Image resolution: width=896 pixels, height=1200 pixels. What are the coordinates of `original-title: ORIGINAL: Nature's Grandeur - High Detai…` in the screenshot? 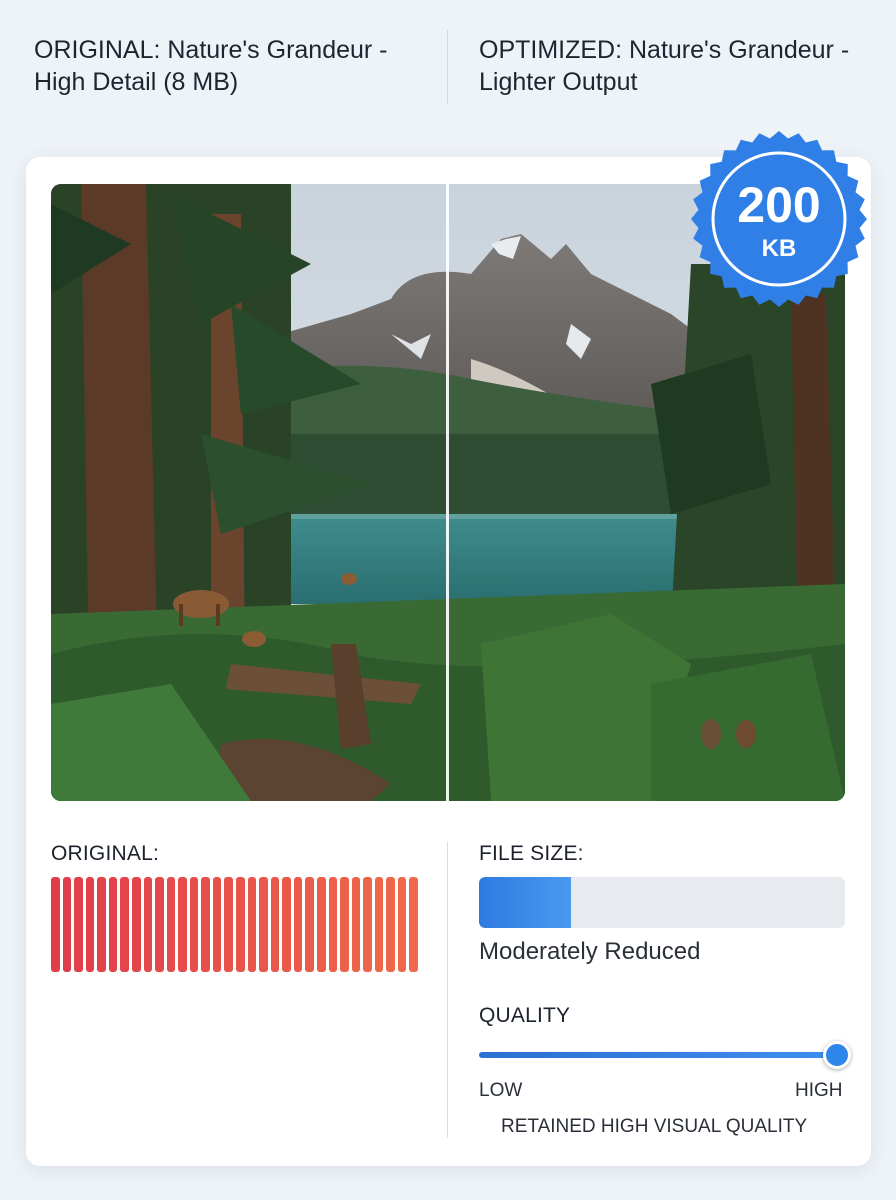 It's located at (211, 66).